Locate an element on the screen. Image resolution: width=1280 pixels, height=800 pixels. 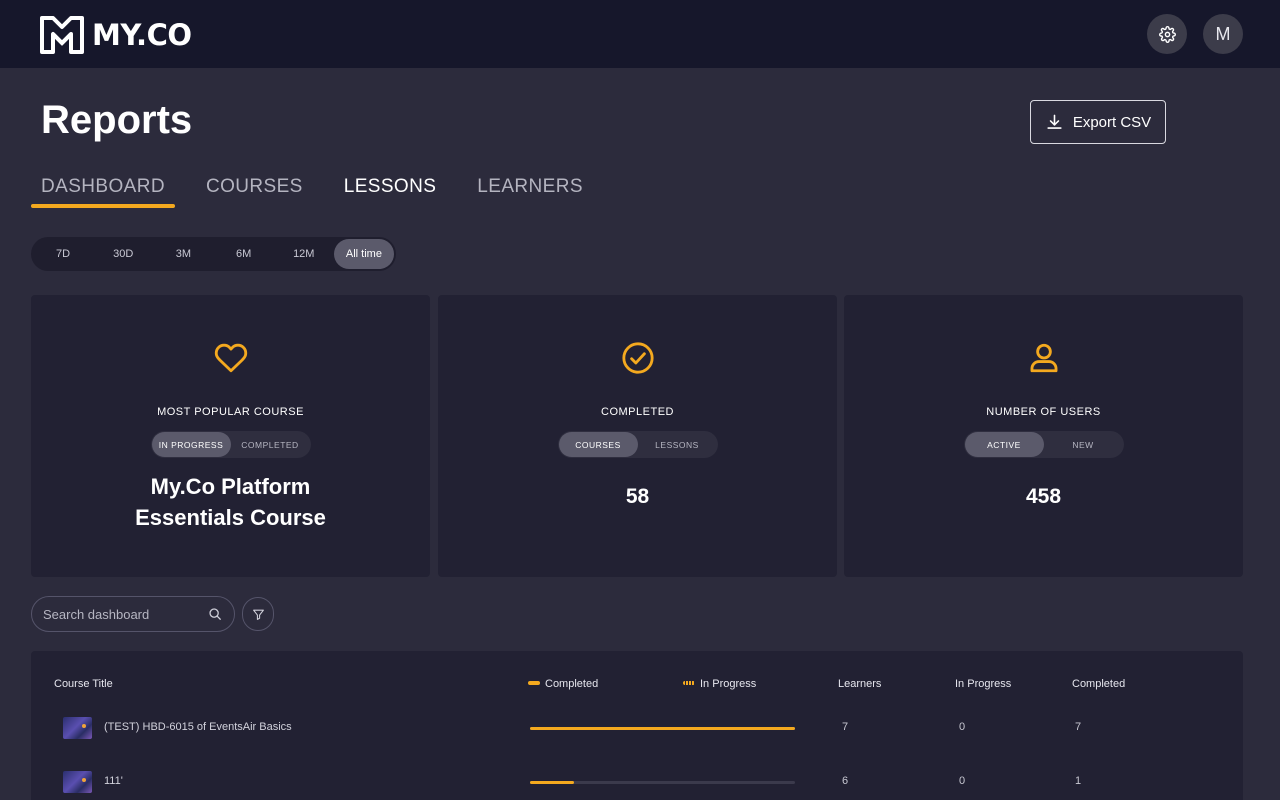
card-label: COMPLETED is located at coordinates (637, 412).